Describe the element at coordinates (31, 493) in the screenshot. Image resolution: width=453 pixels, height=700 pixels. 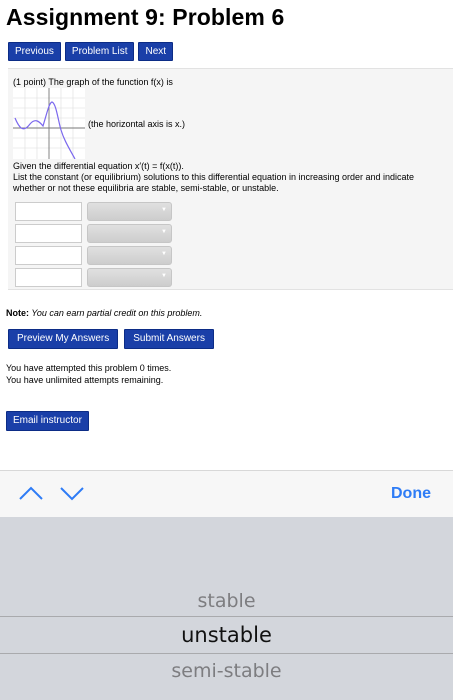
I see `chevron-up-icon` at that location.